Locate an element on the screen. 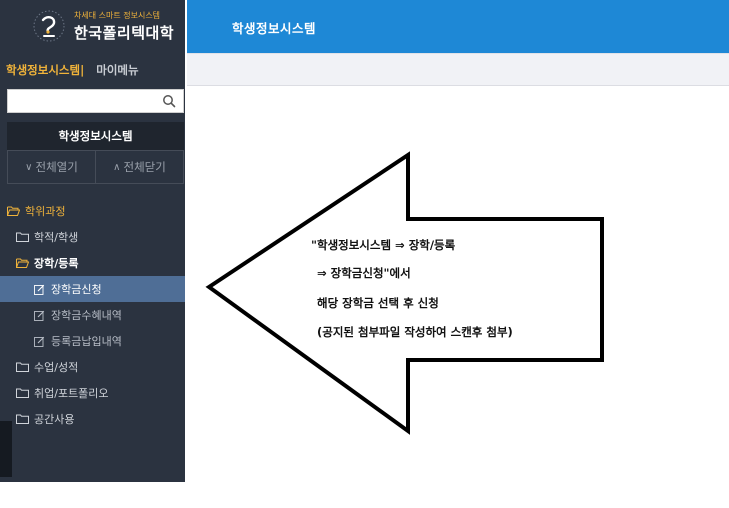 This screenshot has height=508, width=729. annotation-line-4: (공지된 첨부파일 작성하여 스캔후 첨부) is located at coordinates (415, 332).